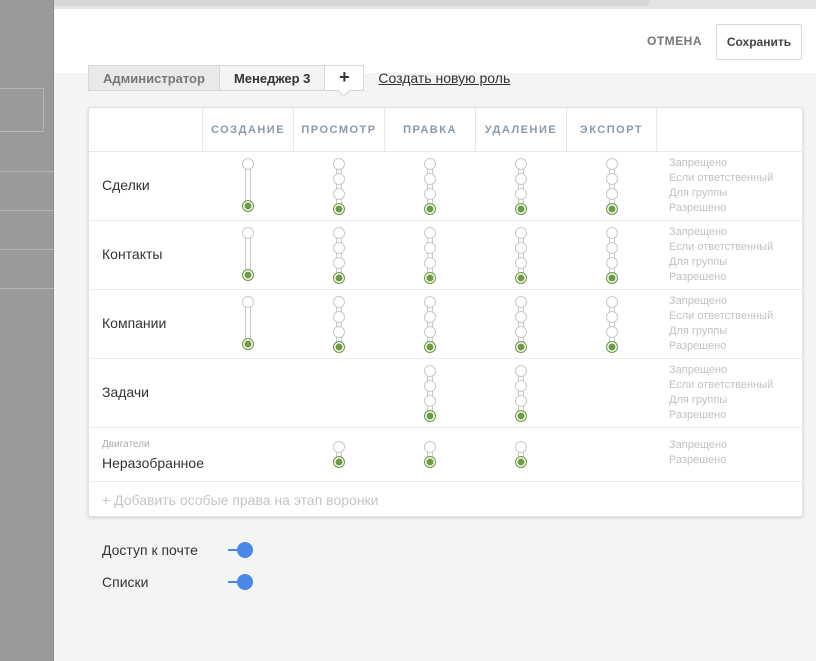  Describe the element at coordinates (247, 130) in the screenshot. I see `column-header-create: СОЗДАНИЕ` at that location.